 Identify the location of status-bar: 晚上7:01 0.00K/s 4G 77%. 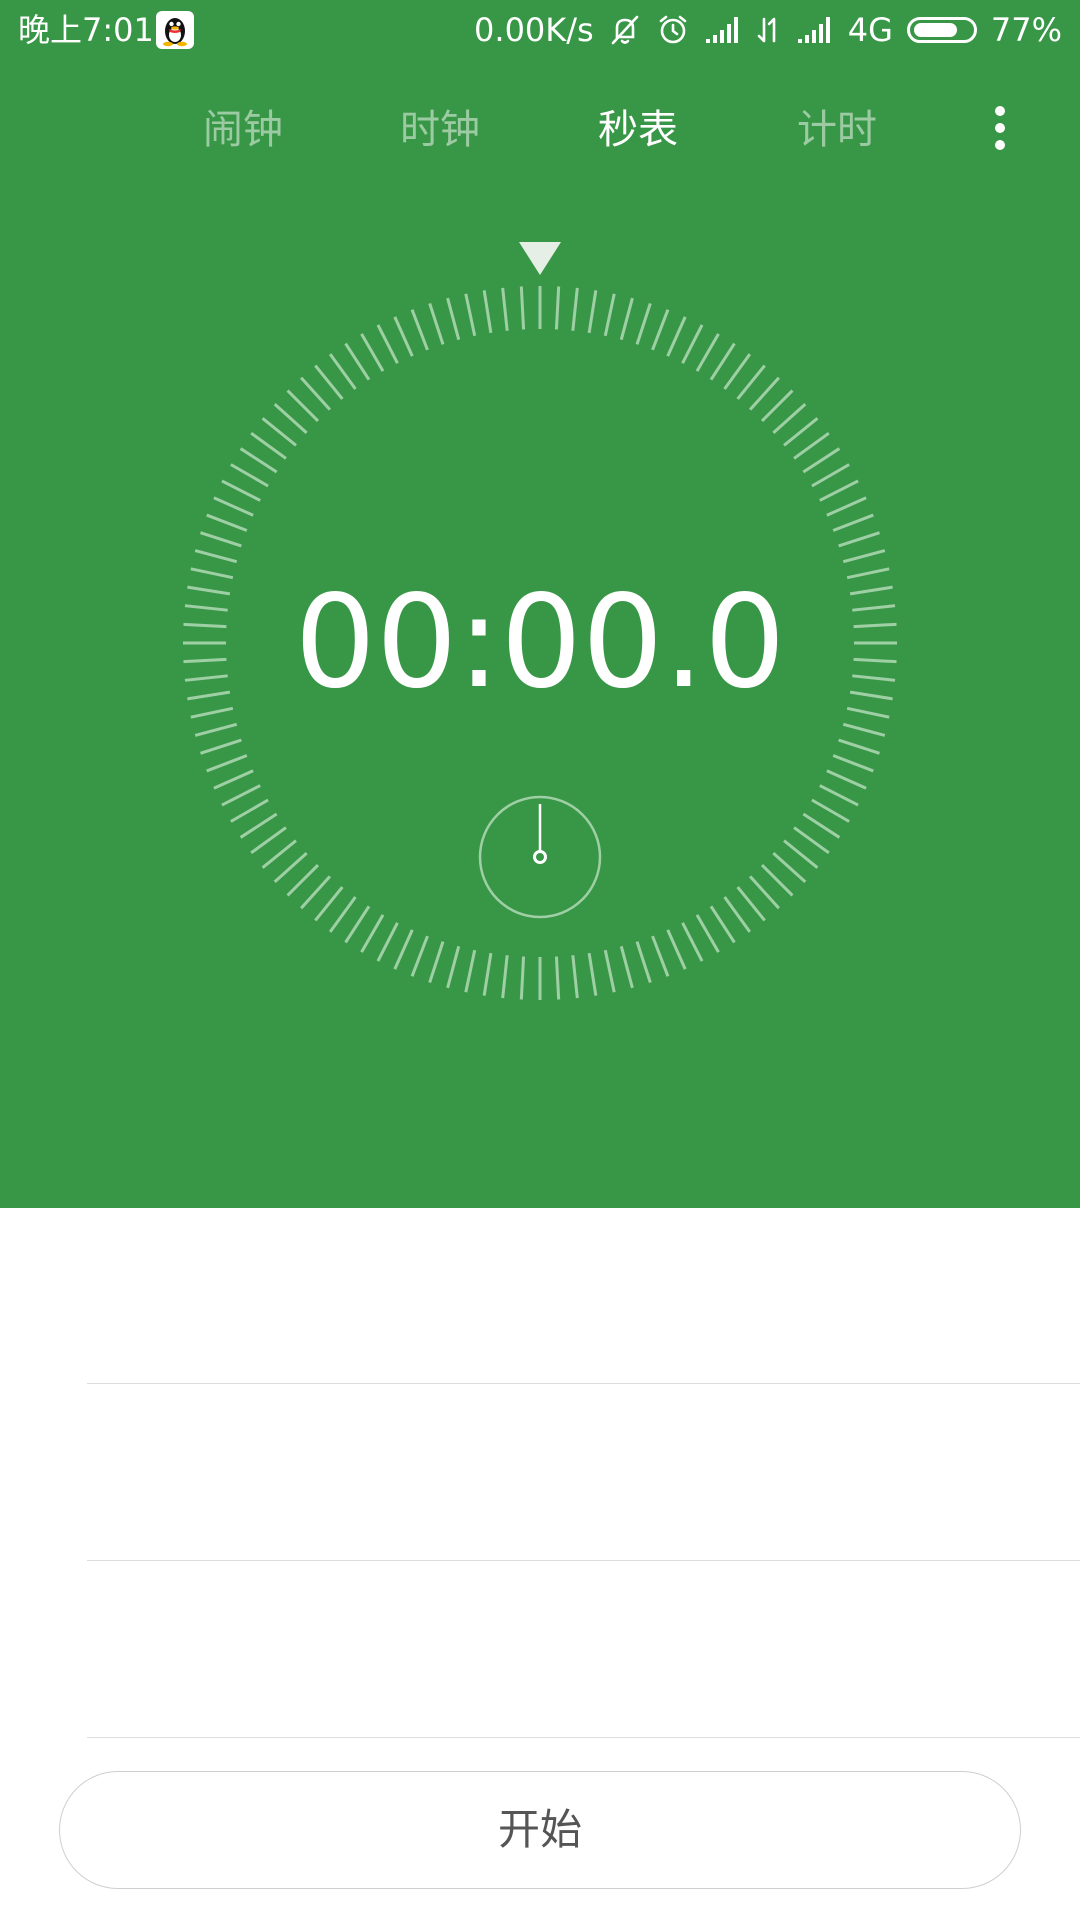
(540, 30).